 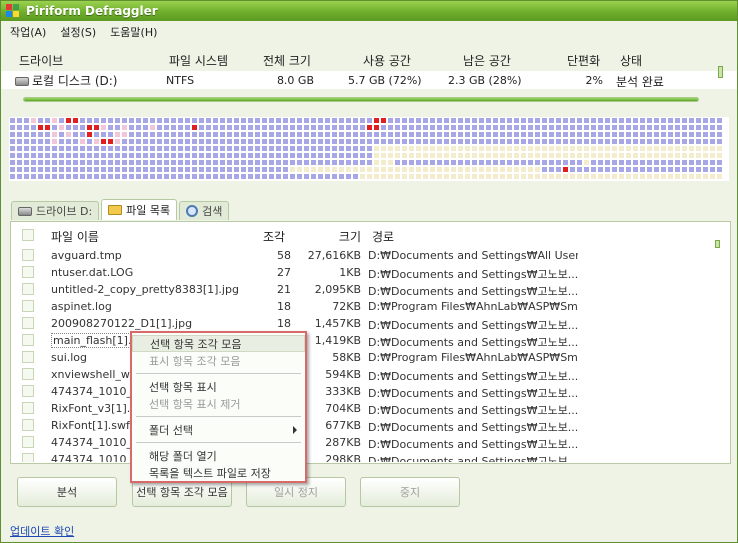 I want to click on tab-file-list: 파일 목록, so click(x=139, y=209).